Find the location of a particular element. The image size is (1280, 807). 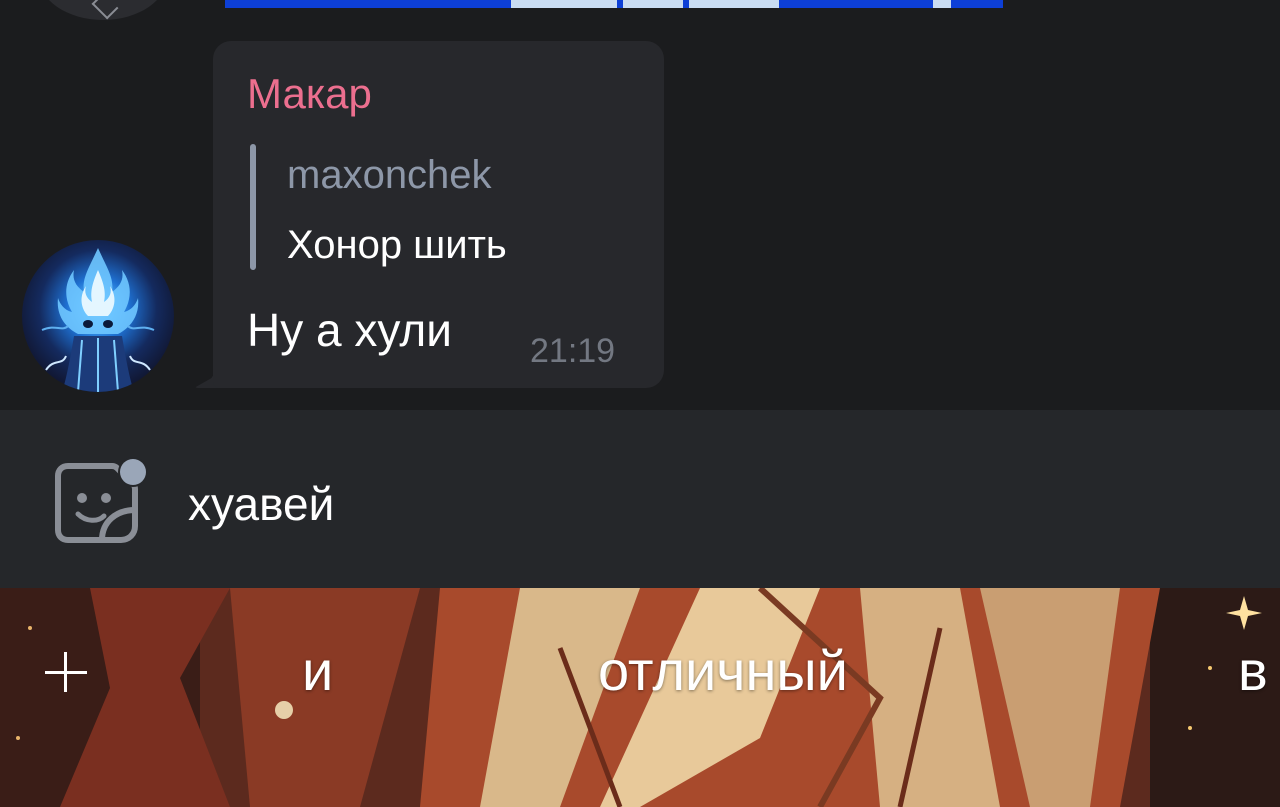

reply-quote-text: Хонор шить is located at coordinates (397, 245).